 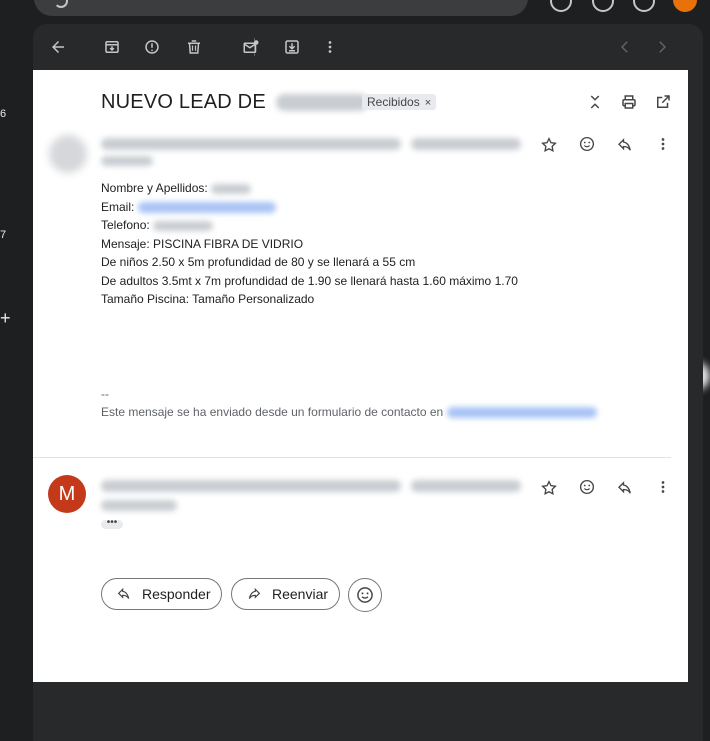 What do you see at coordinates (183, 102) in the screenshot?
I see `subject-text: NUEVO LEAD DE` at bounding box center [183, 102].